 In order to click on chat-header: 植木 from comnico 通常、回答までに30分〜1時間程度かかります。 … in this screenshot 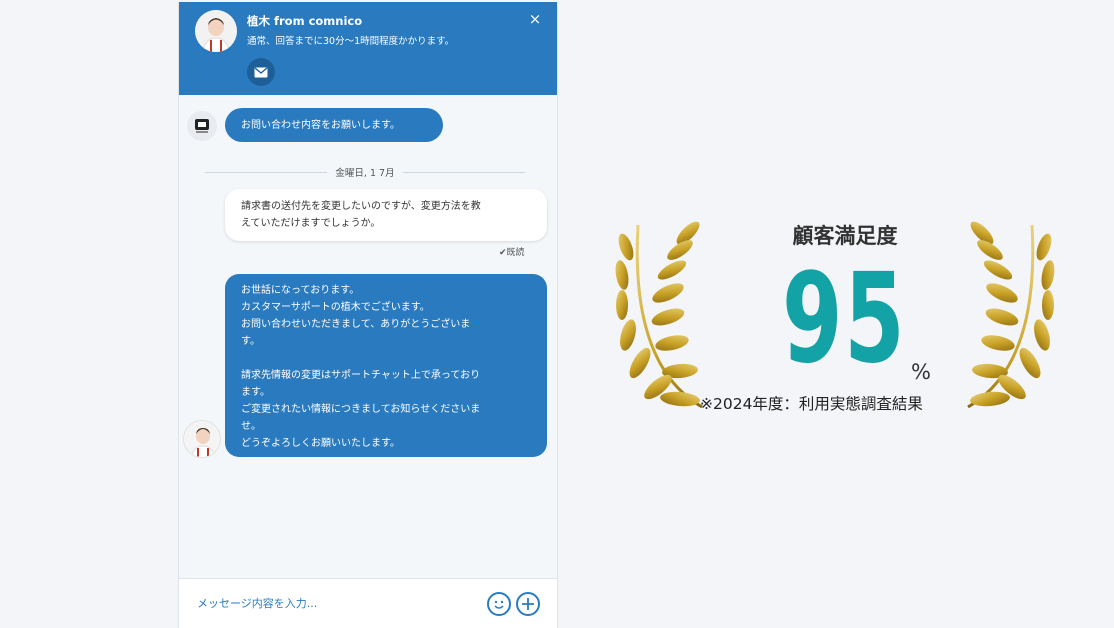, I will do `click(368, 48)`.